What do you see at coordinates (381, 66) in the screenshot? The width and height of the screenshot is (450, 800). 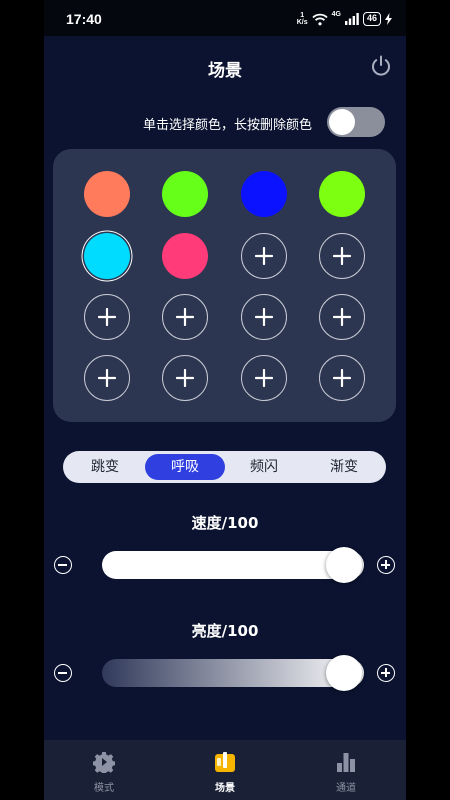 I see `power-icon` at bounding box center [381, 66].